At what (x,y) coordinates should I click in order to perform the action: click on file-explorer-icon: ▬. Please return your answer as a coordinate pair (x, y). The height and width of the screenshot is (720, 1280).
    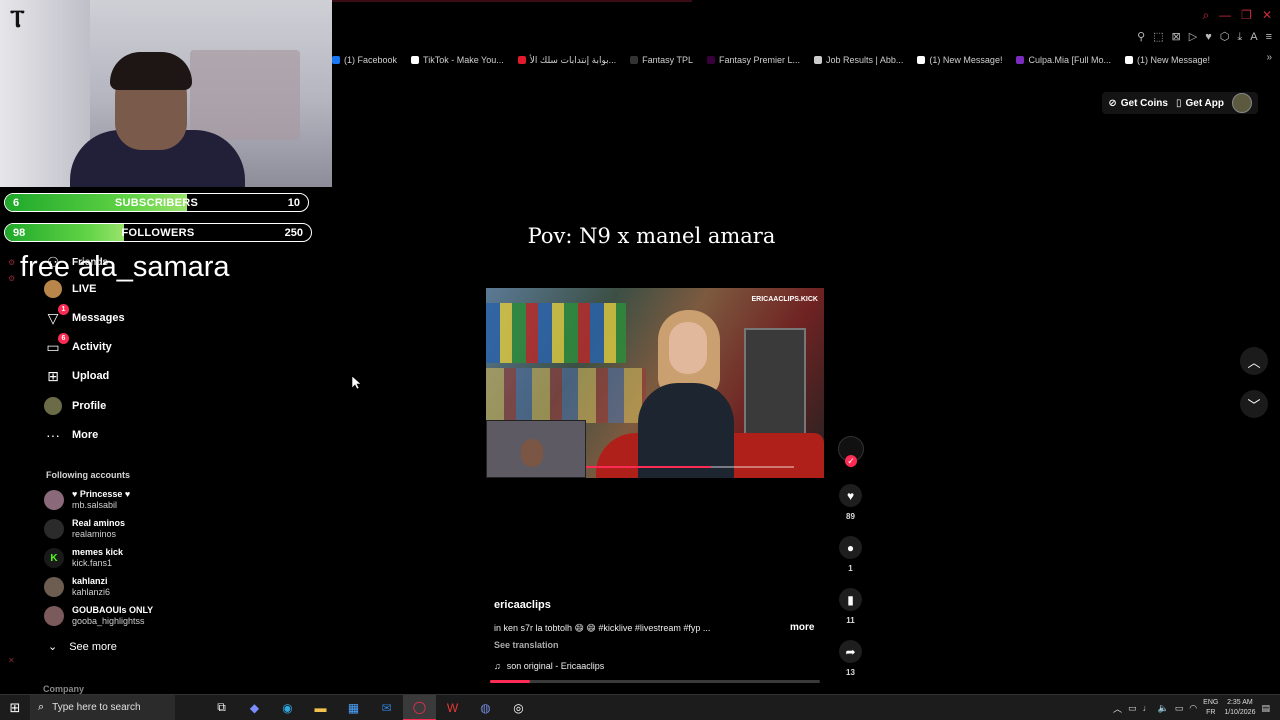
    Looking at the image, I should click on (320, 707).